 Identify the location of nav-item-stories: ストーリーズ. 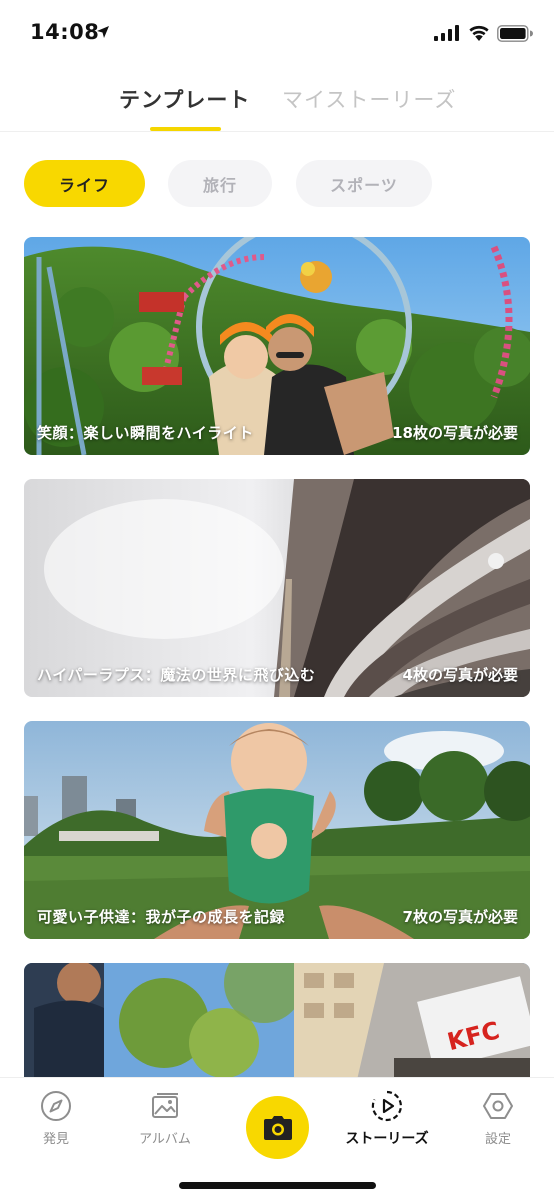
(387, 1119).